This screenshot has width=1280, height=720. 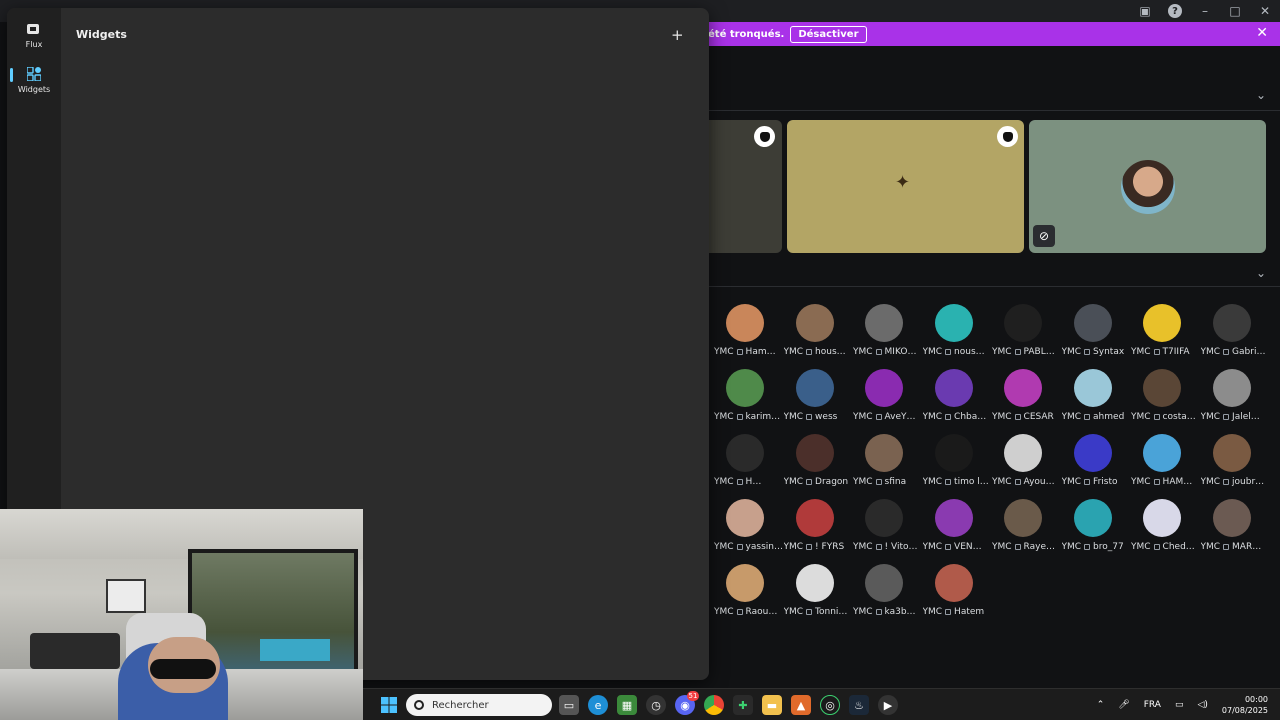 I want to click on volume-icon: ◁), so click(x=1202, y=705).